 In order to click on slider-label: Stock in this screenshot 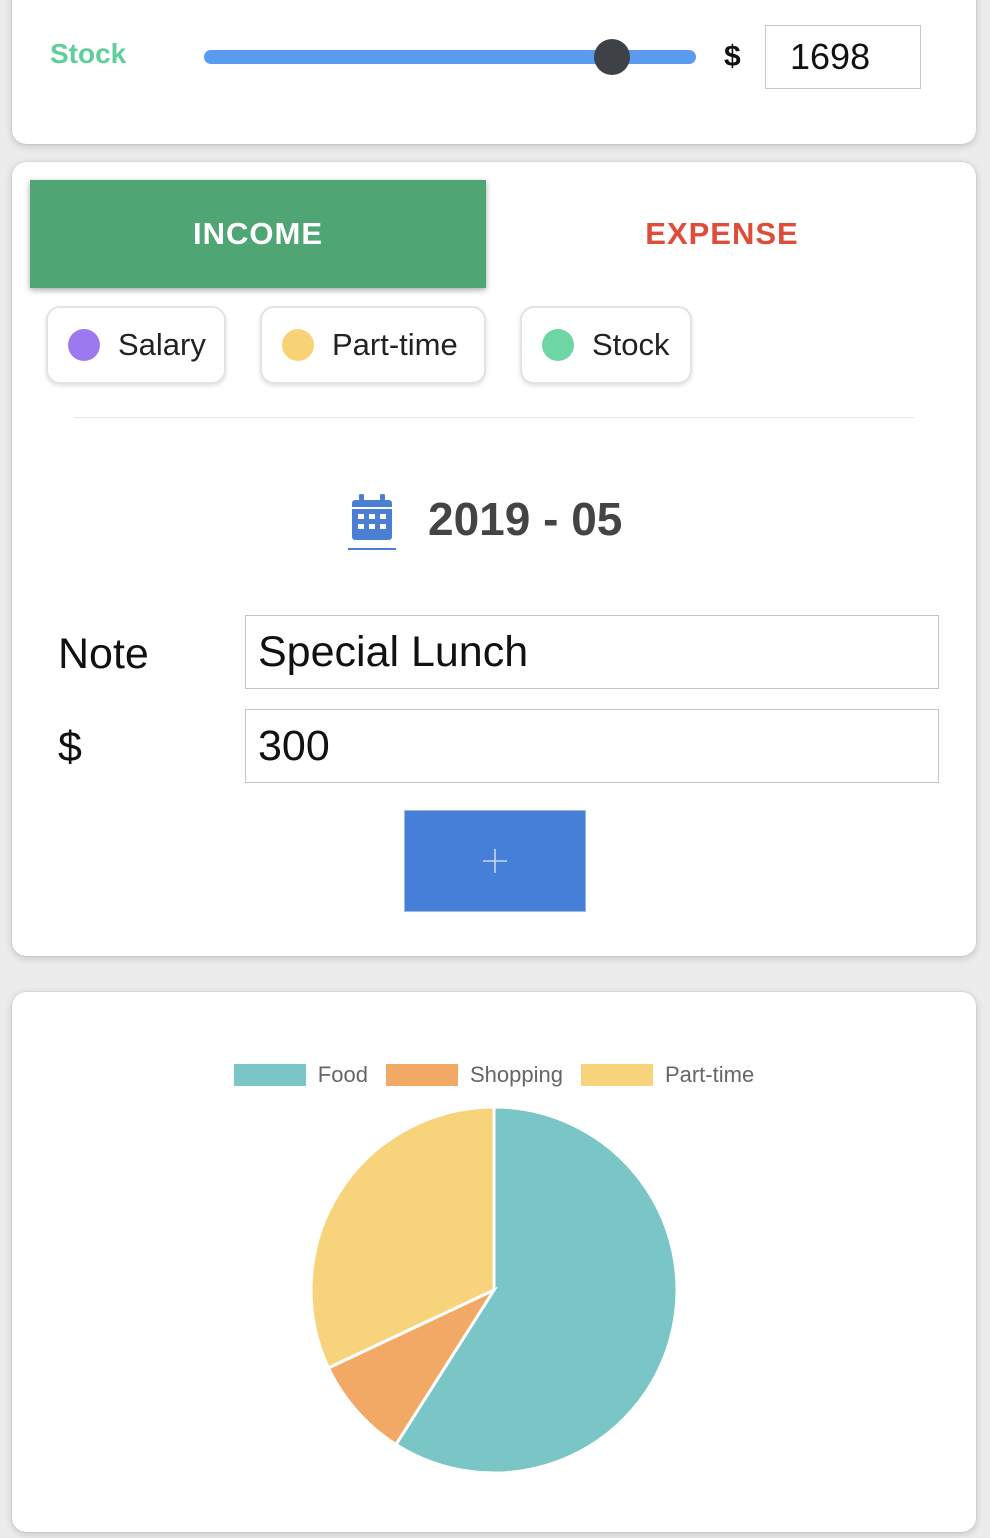, I will do `click(88, 53)`.